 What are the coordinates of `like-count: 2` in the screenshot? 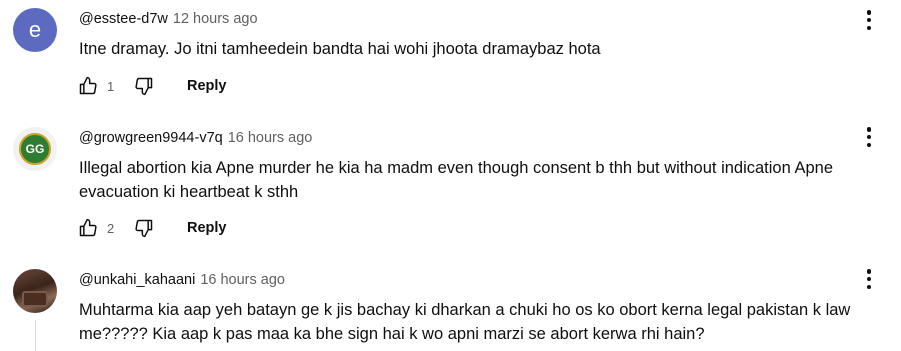 It's located at (111, 228).